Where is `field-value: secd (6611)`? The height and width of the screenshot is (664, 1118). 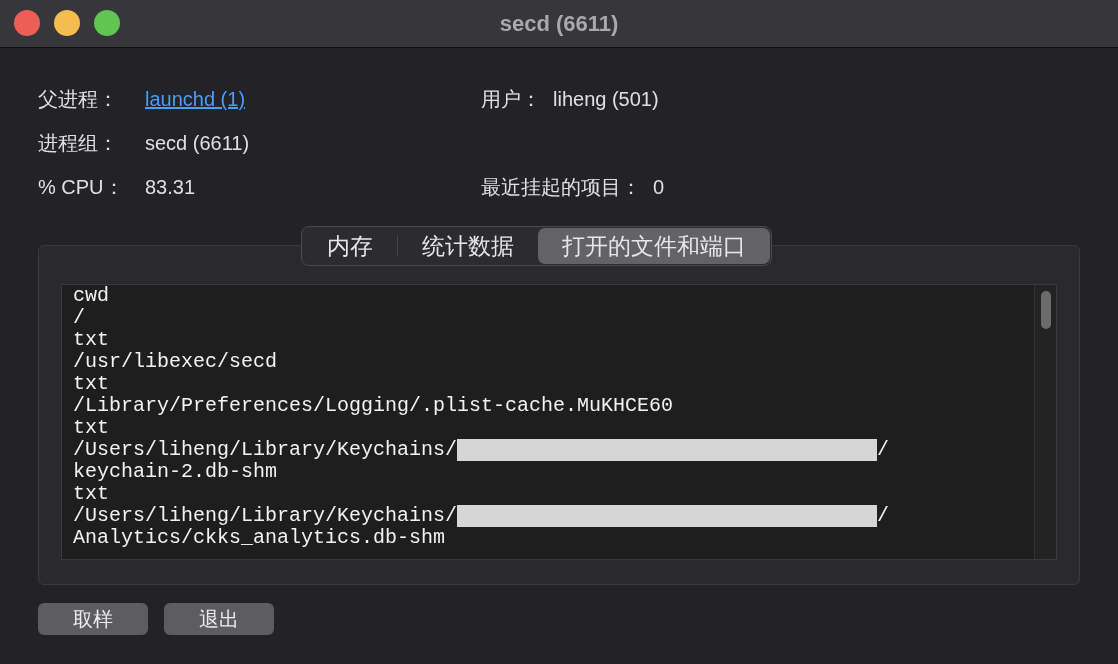
field-value: secd (6611) is located at coordinates (197, 143).